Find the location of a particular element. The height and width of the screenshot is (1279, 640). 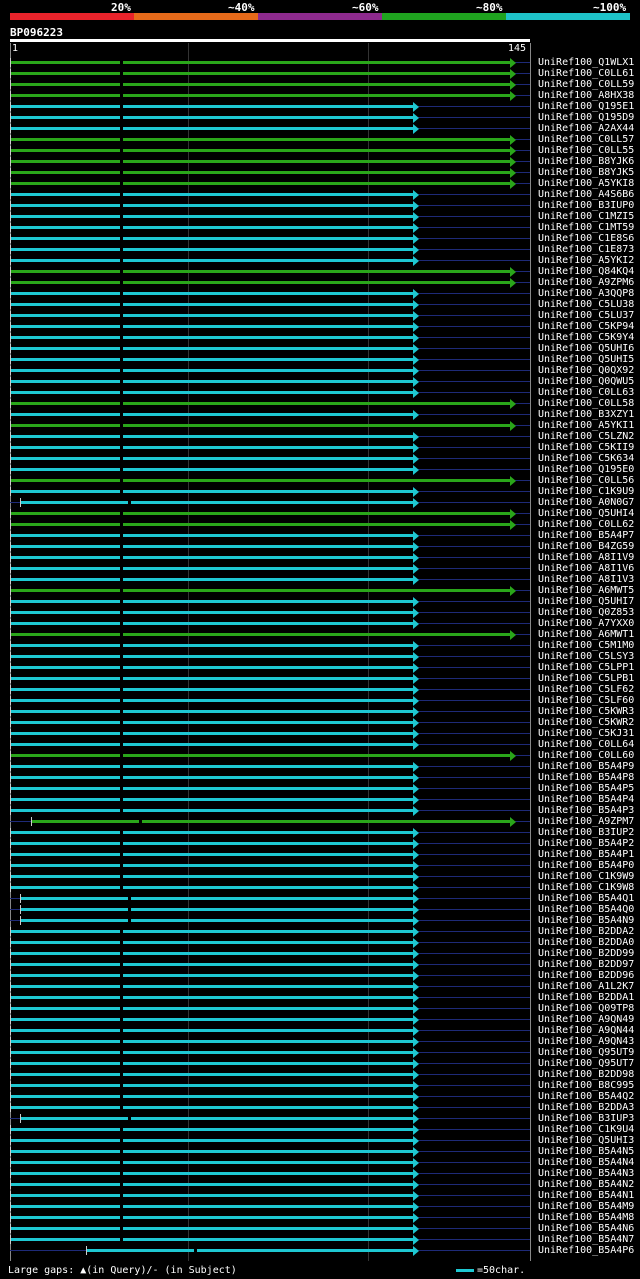

hit-label-link: UniRef100_Q5UHI7 is located at coordinates (586, 601).